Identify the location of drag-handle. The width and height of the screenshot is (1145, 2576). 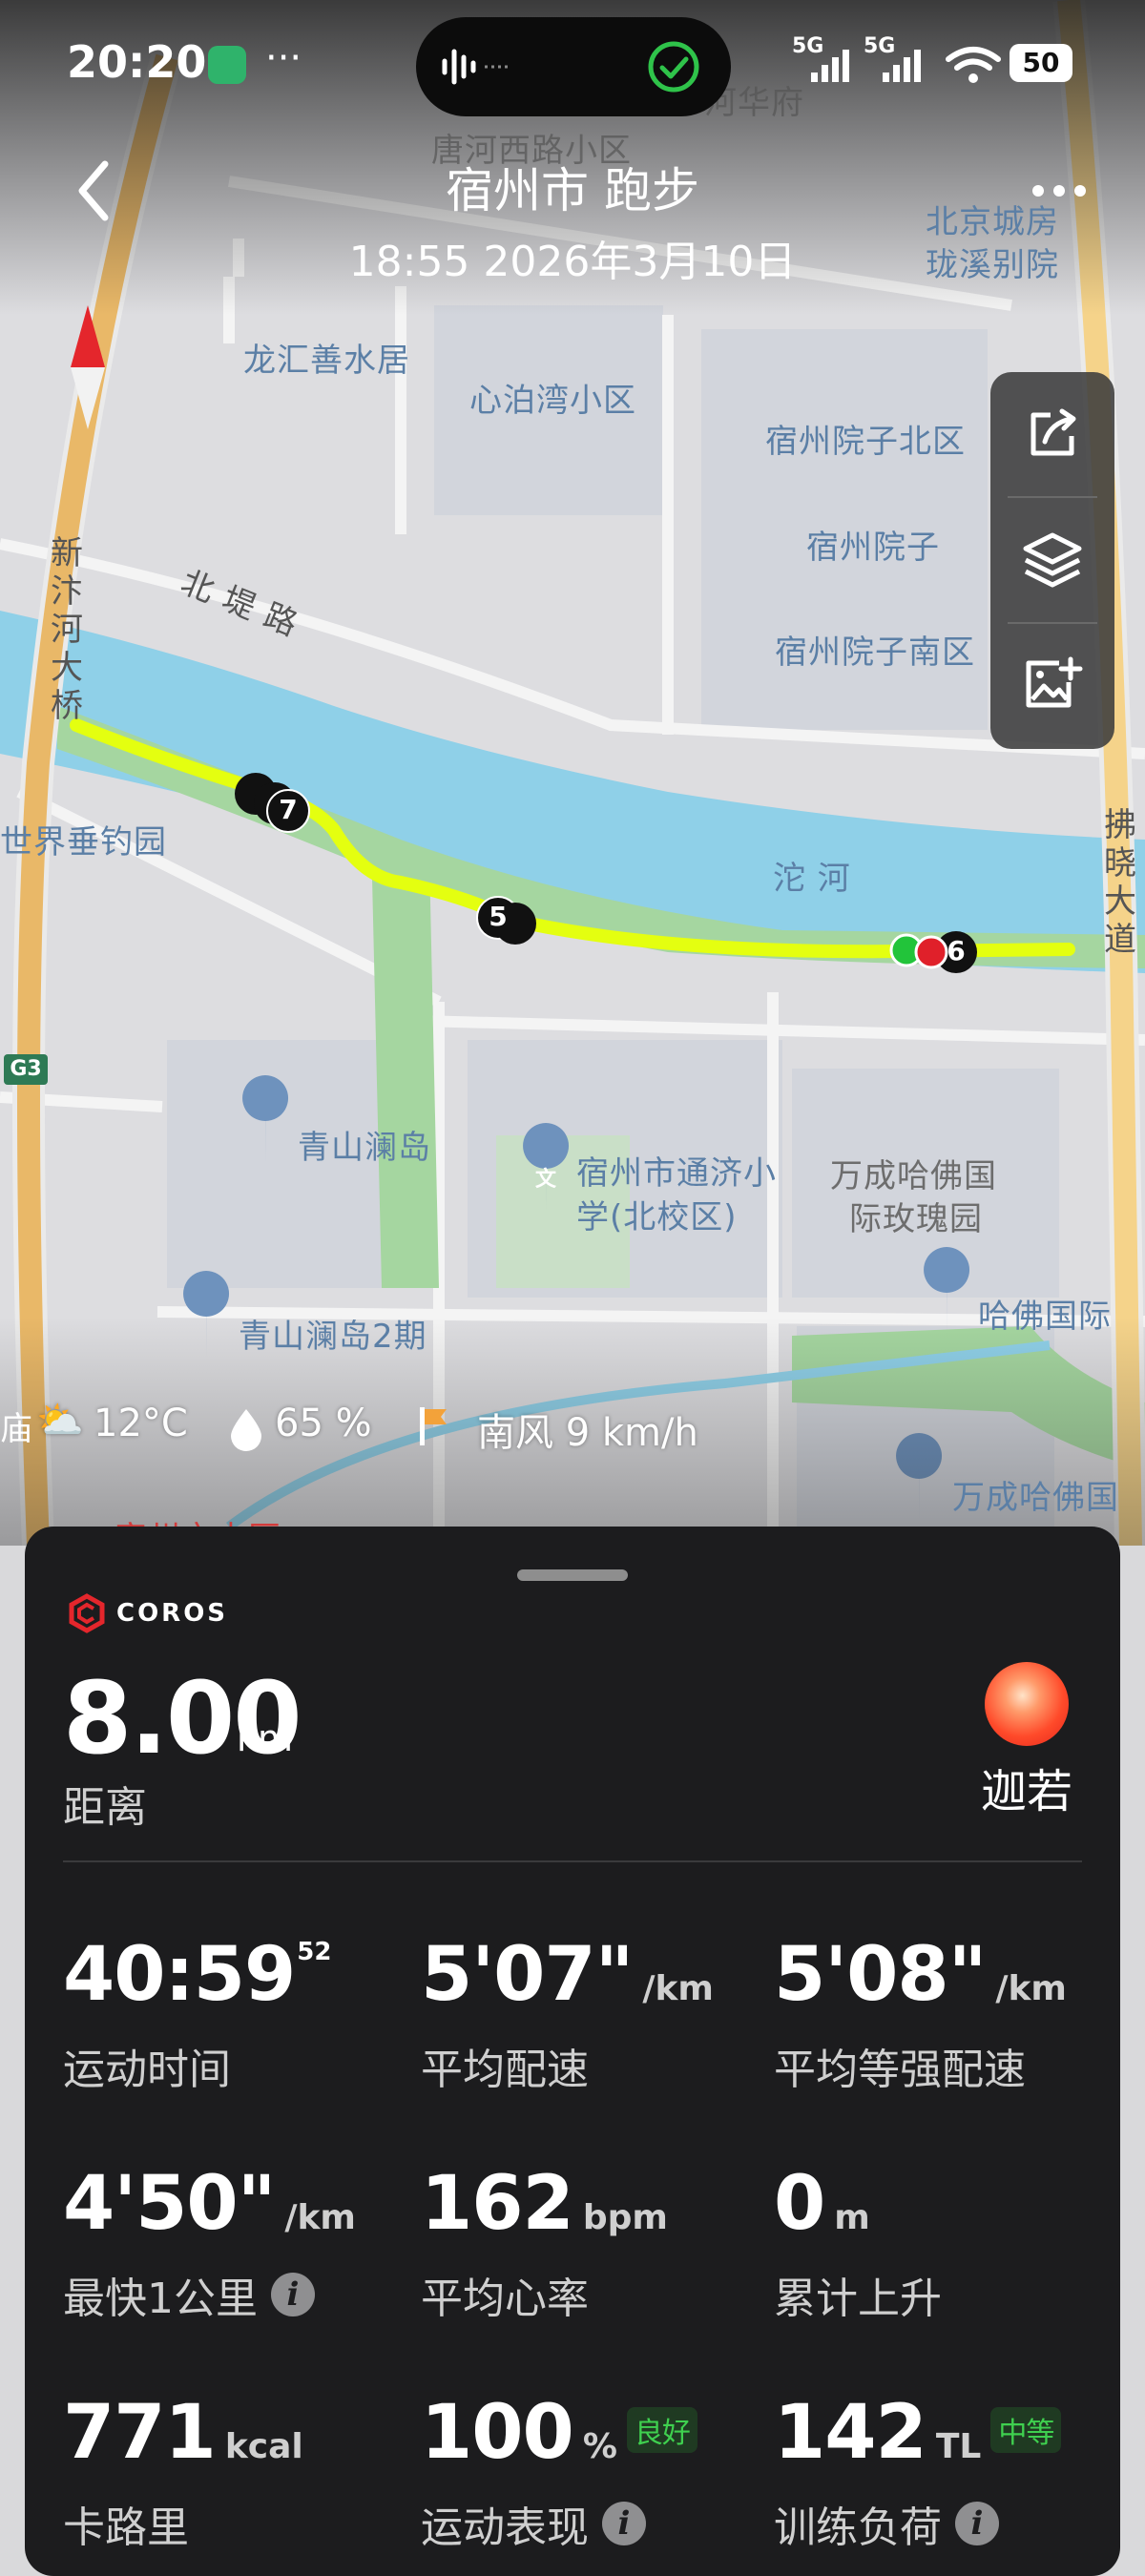
(572, 1575).